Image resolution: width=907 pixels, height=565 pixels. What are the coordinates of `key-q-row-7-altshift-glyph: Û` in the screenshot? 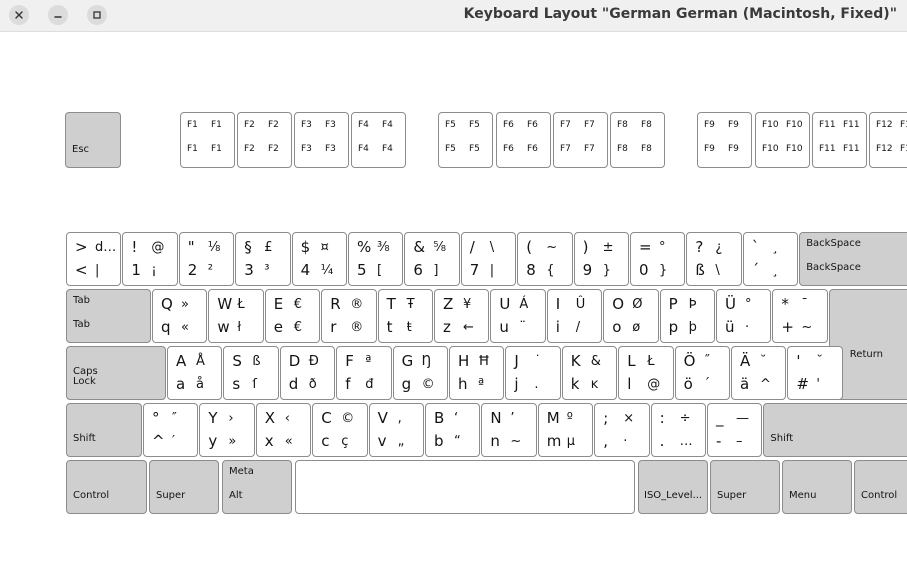 It's located at (580, 304).